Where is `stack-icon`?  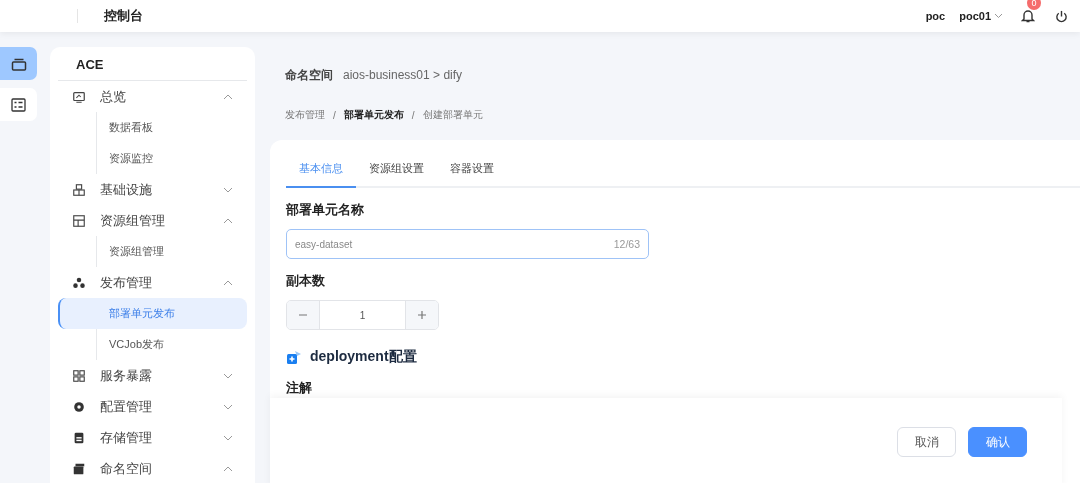
stack-icon is located at coordinates (79, 468).